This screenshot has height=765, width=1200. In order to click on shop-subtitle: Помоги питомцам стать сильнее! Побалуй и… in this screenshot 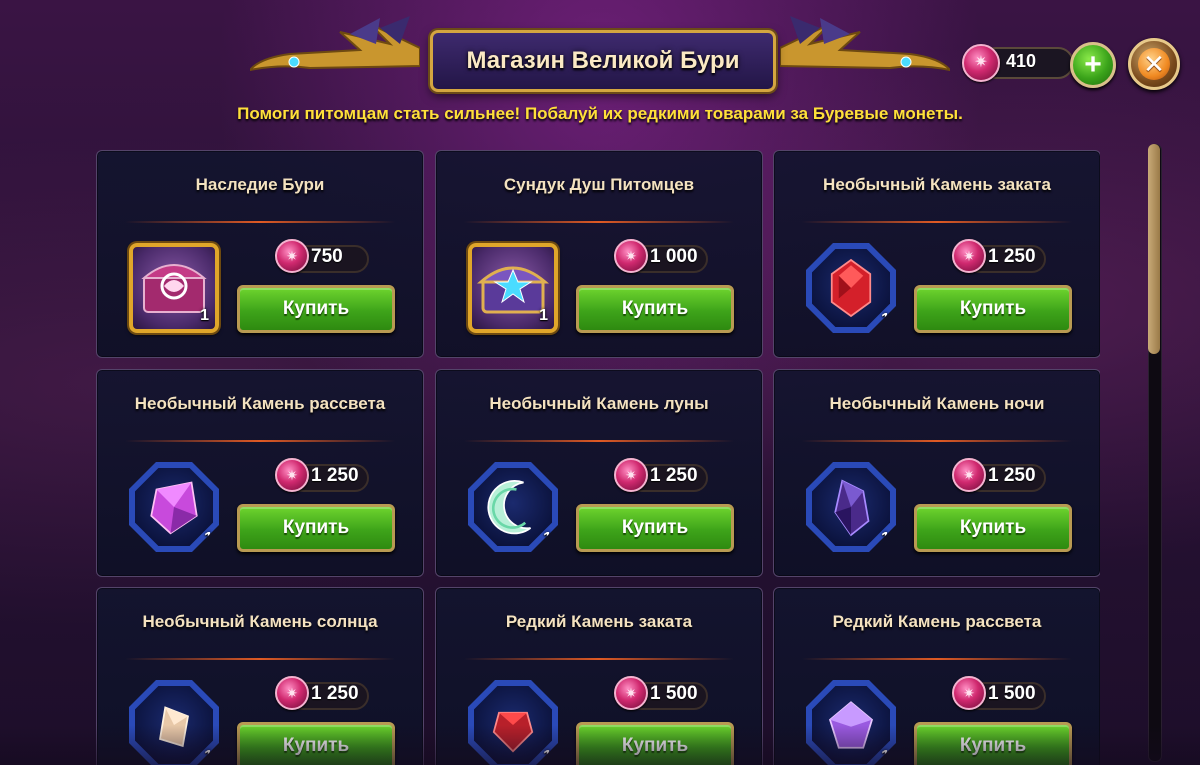, I will do `click(600, 113)`.